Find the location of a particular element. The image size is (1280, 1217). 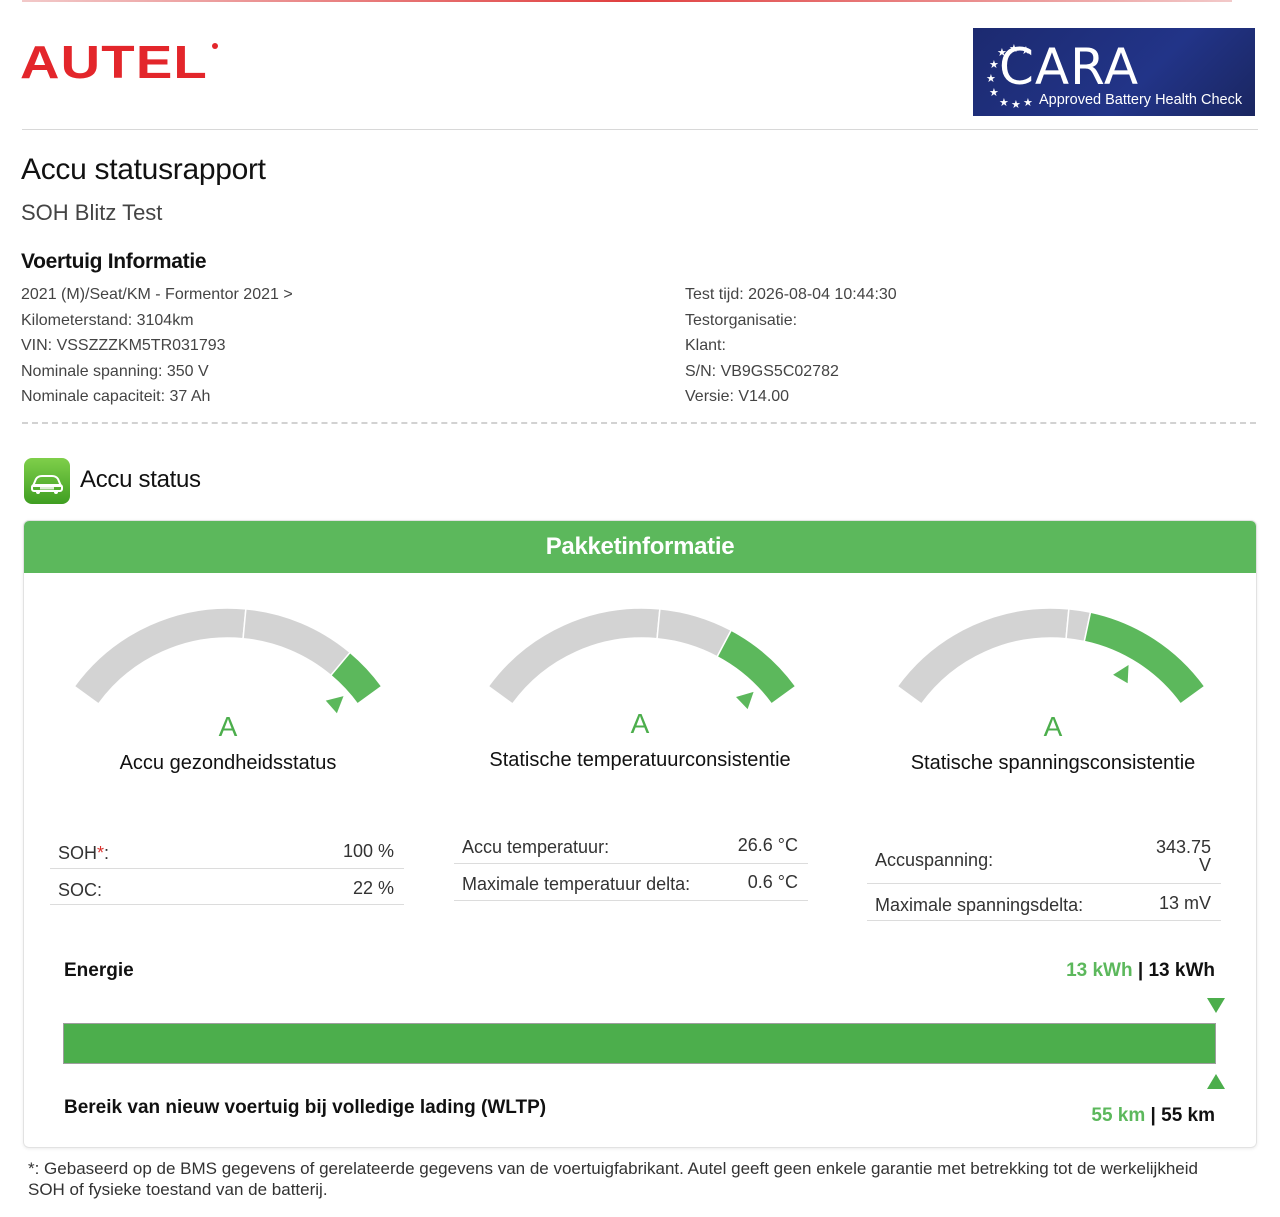

energy-current: 13 kWh is located at coordinates (1099, 970).